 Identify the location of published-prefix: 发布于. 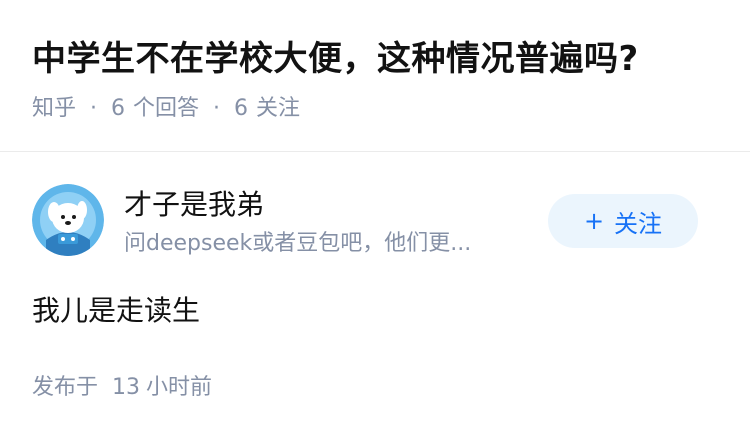
(65, 387).